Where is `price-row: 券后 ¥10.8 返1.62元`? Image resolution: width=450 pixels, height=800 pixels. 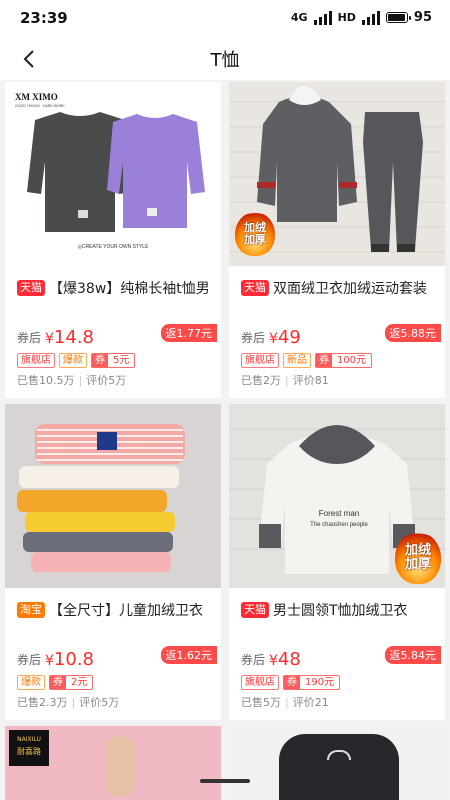
price-row: 券后 ¥10.8 返1.62元 is located at coordinates (113, 657).